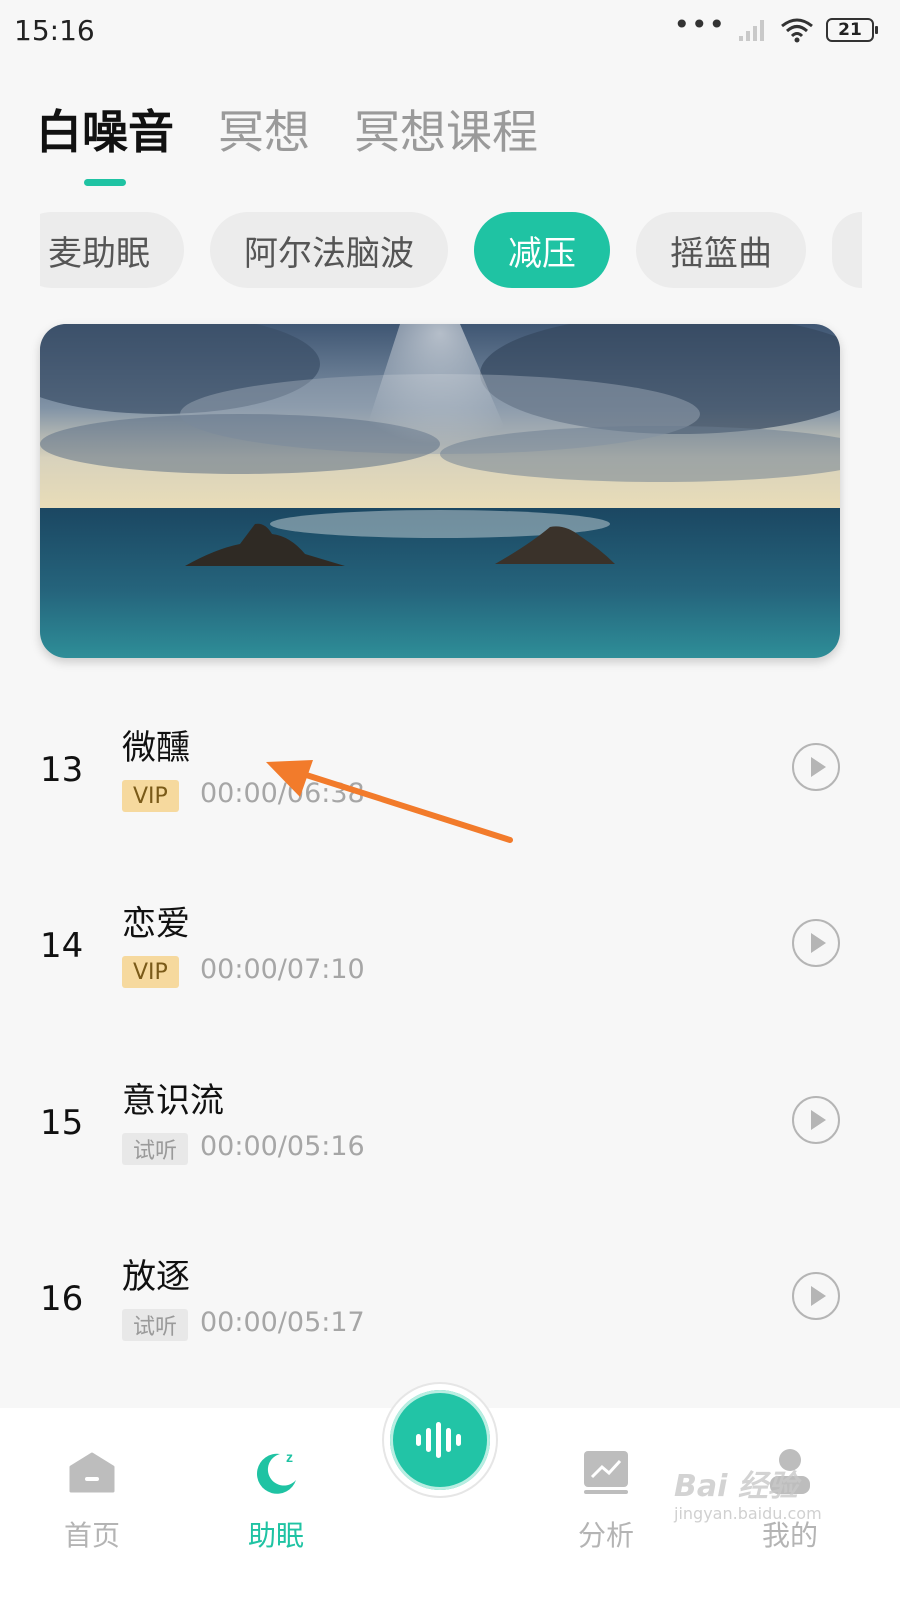 This screenshot has height=1600, width=900. What do you see at coordinates (54, 30) in the screenshot?
I see `status-time: 15:16` at bounding box center [54, 30].